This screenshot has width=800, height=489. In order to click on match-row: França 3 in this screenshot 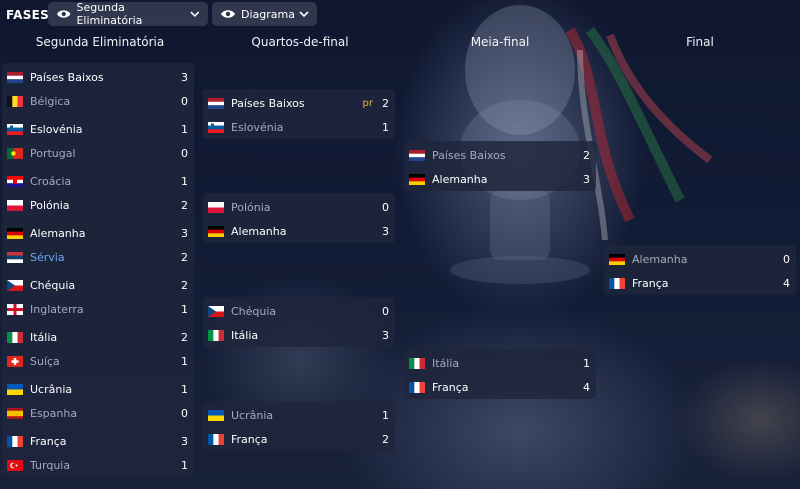, I will do `click(98, 441)`.